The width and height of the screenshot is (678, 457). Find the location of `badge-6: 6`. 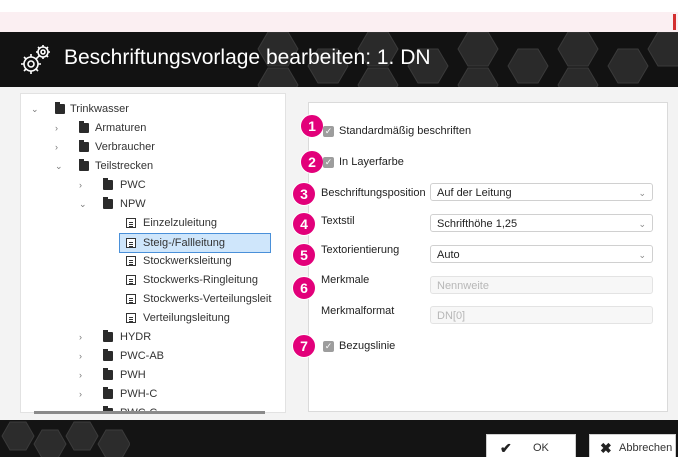

badge-6: 6 is located at coordinates (304, 288).